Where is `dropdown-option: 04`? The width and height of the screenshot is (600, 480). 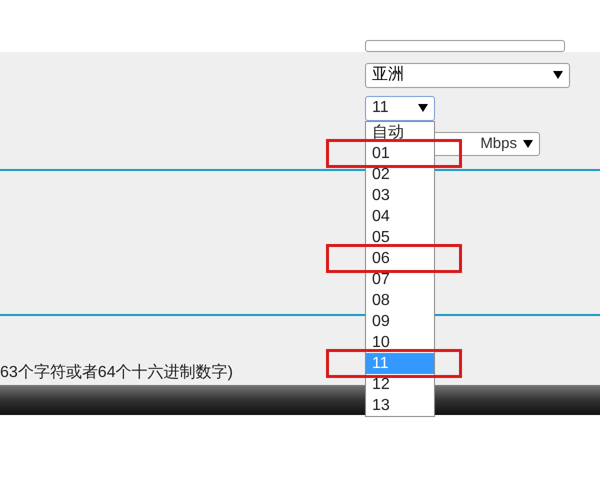 dropdown-option: 04 is located at coordinates (400, 216).